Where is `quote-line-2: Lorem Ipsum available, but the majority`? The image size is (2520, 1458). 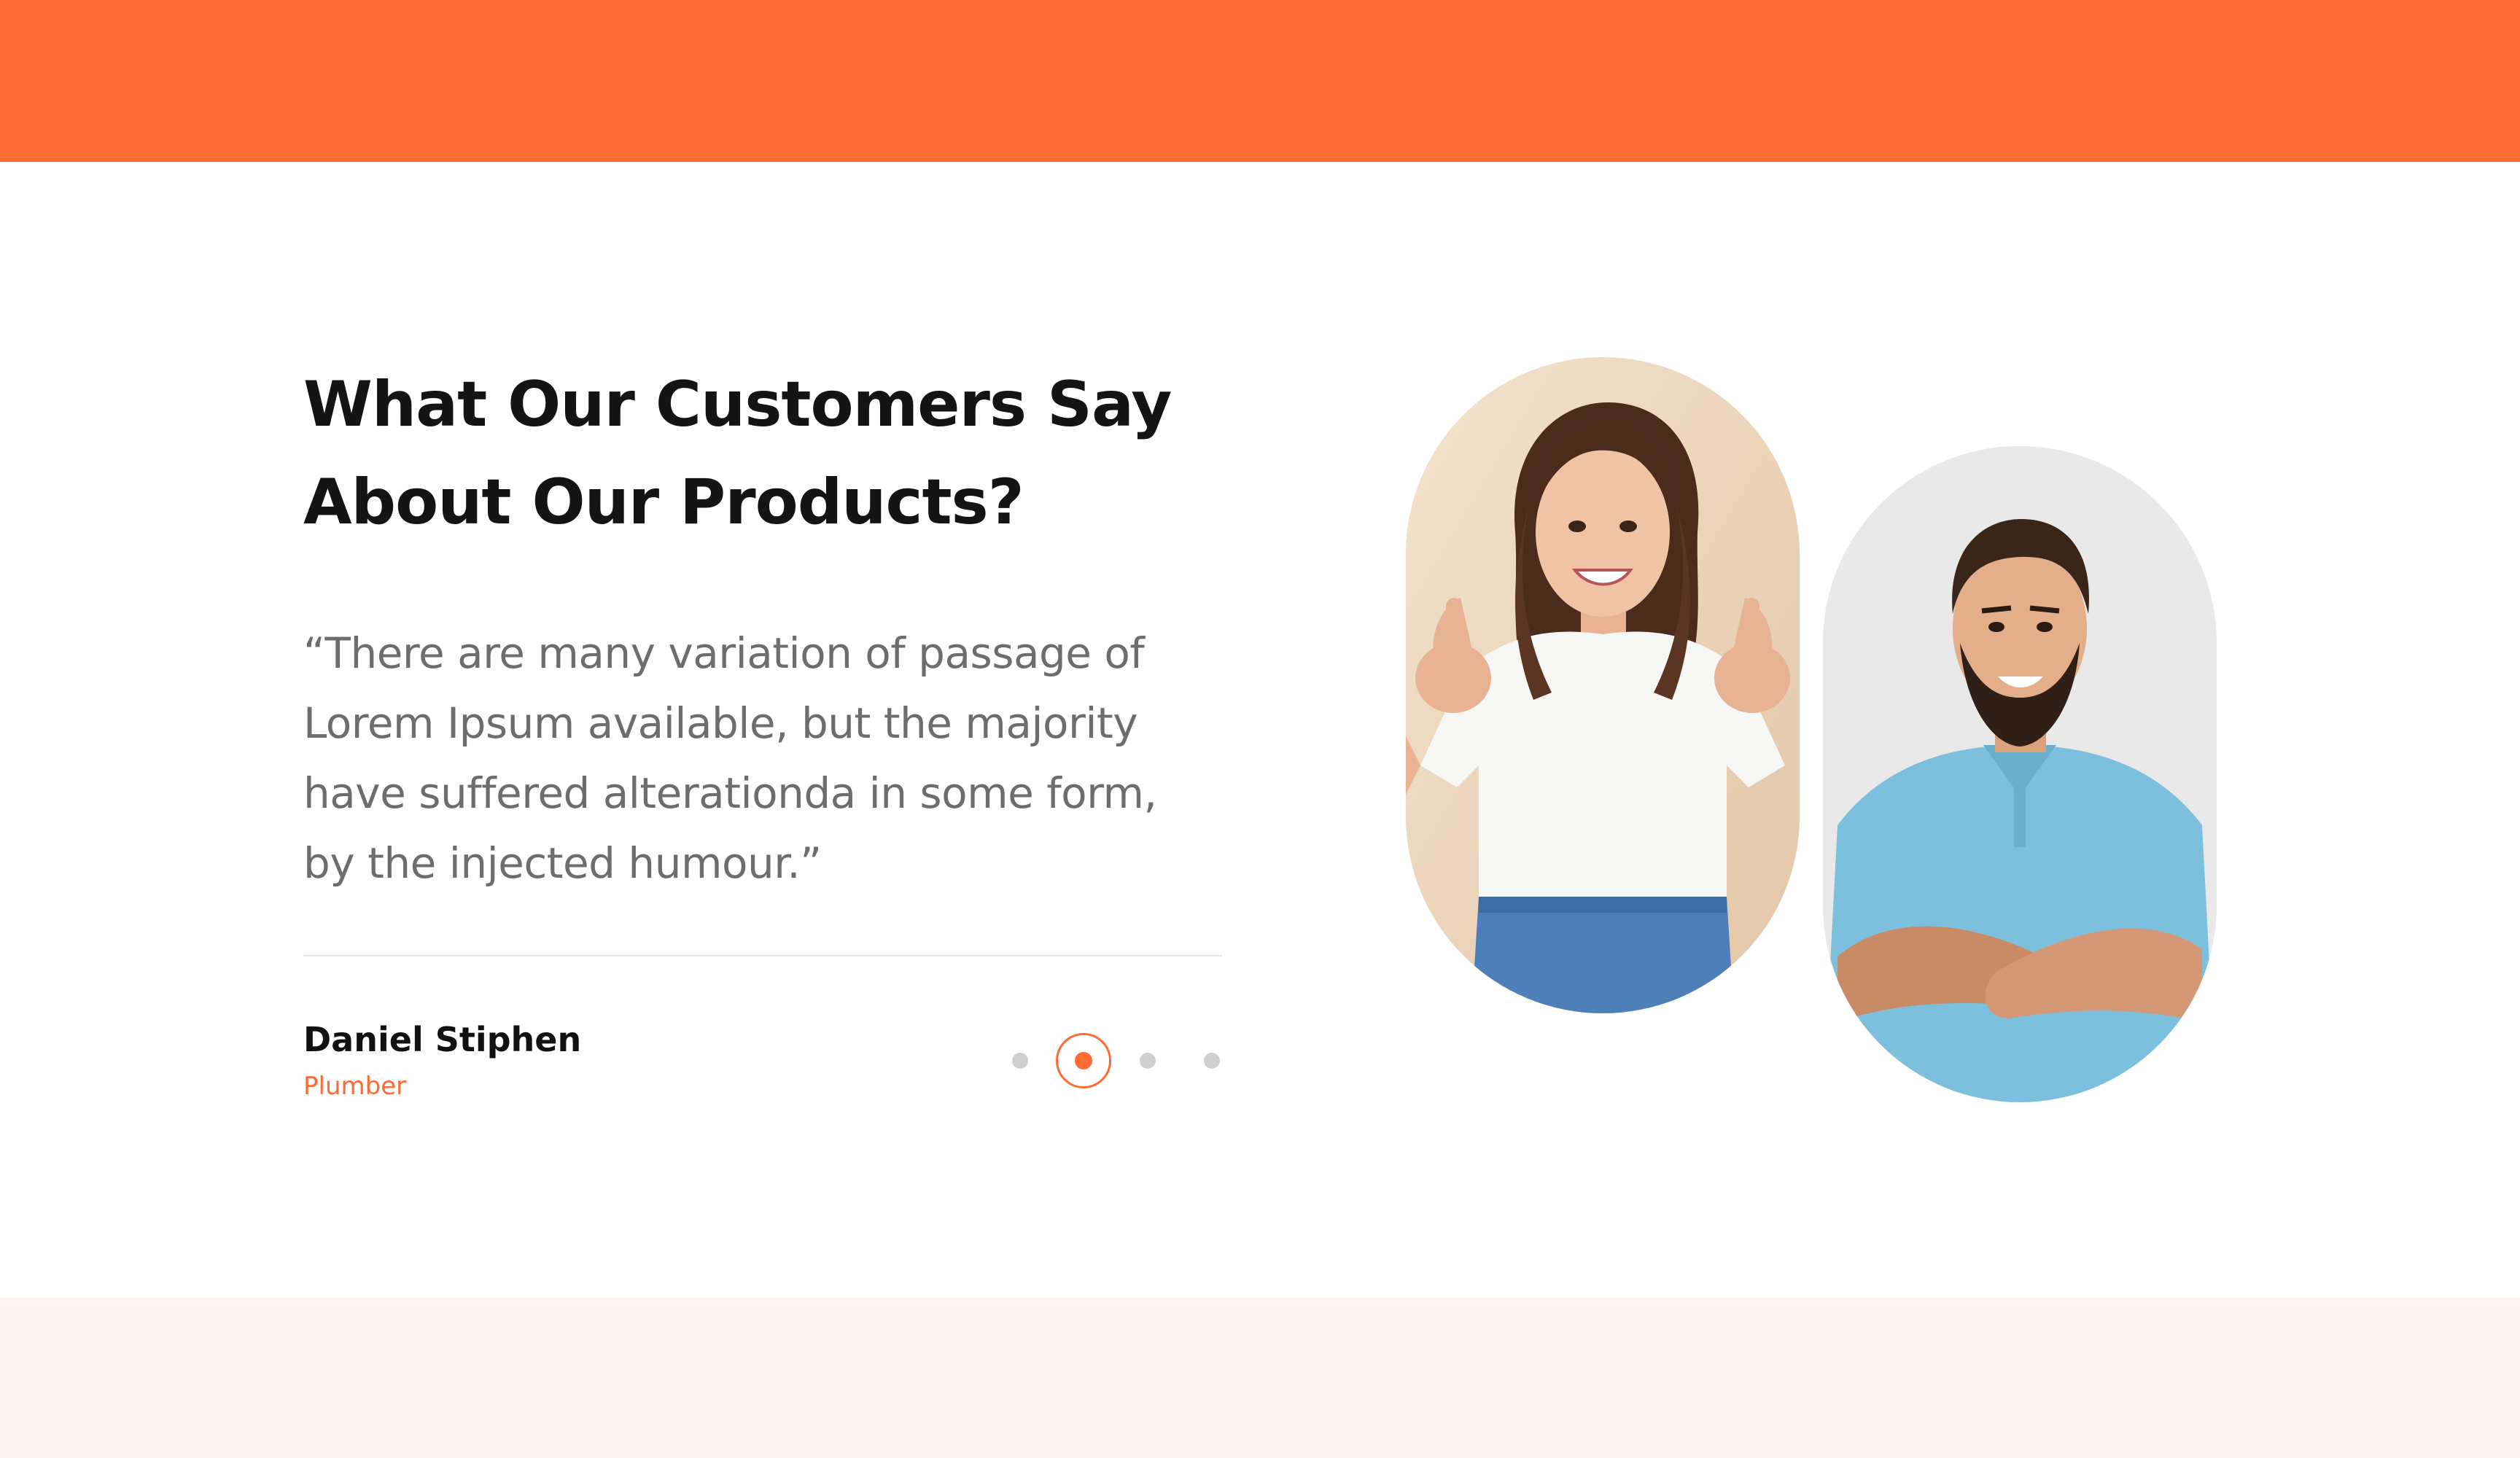
quote-line-2: Lorem Ipsum available, but the majority is located at coordinates (720, 723).